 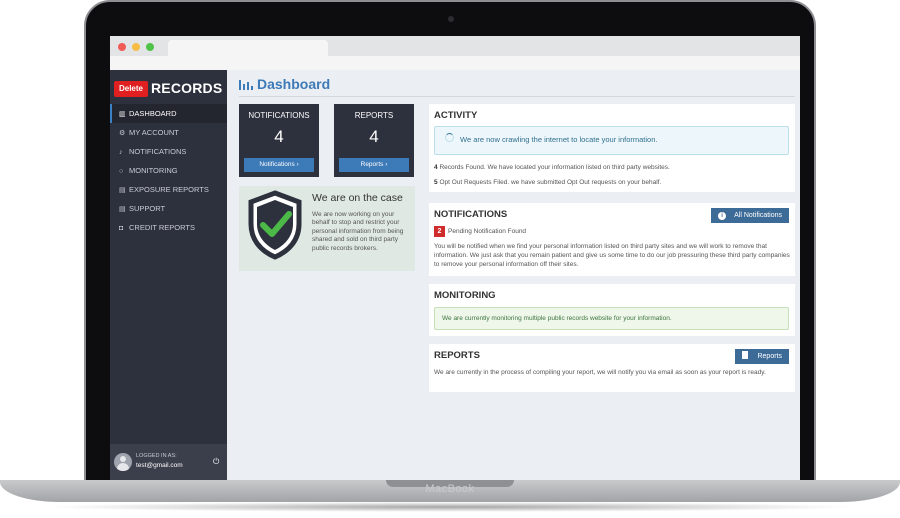 I want to click on browser-tab, so click(x=248, y=48).